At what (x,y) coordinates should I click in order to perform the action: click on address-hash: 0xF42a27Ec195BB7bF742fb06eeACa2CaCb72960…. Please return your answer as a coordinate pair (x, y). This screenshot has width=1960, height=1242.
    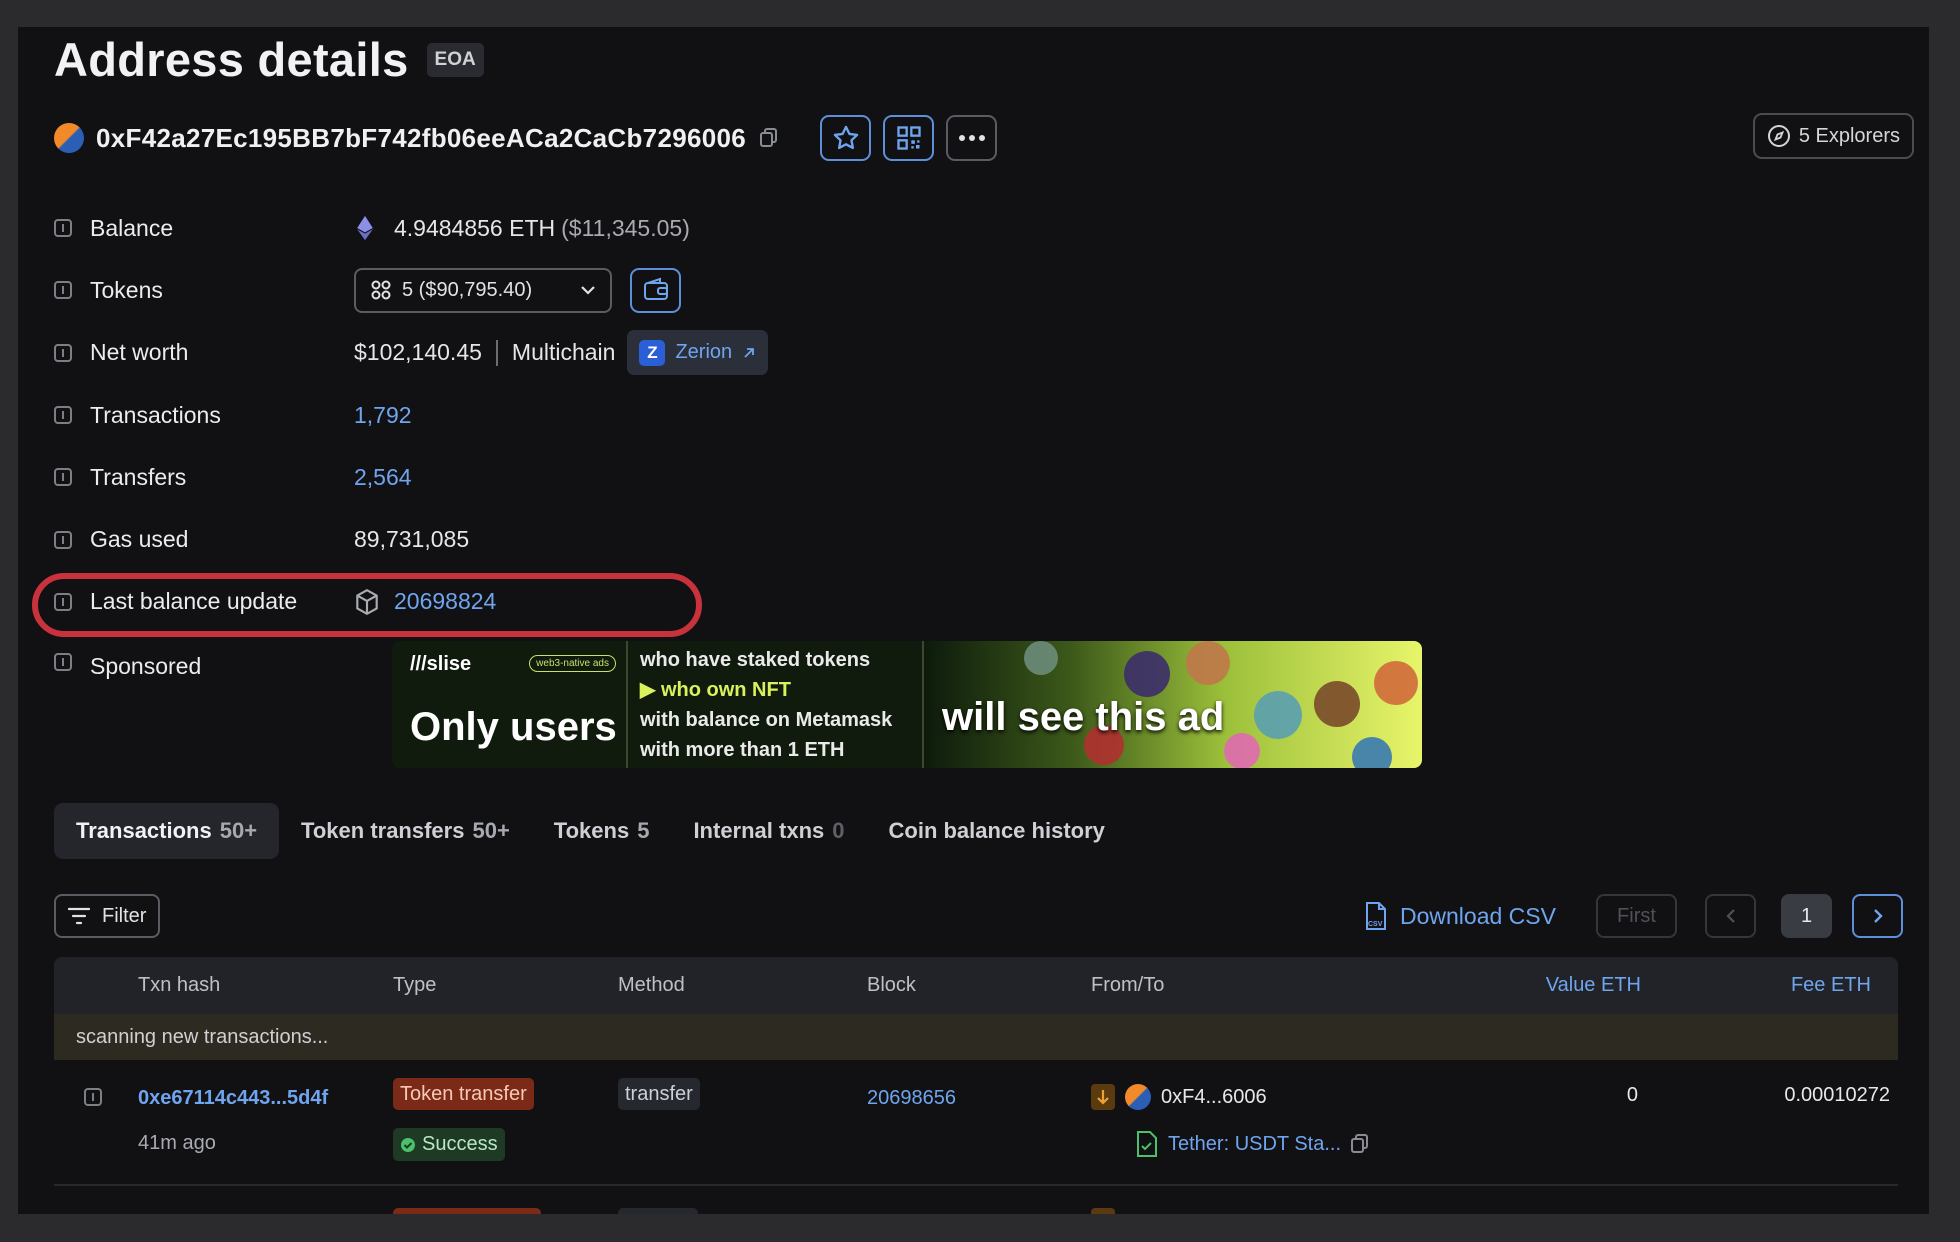
    Looking at the image, I should click on (421, 137).